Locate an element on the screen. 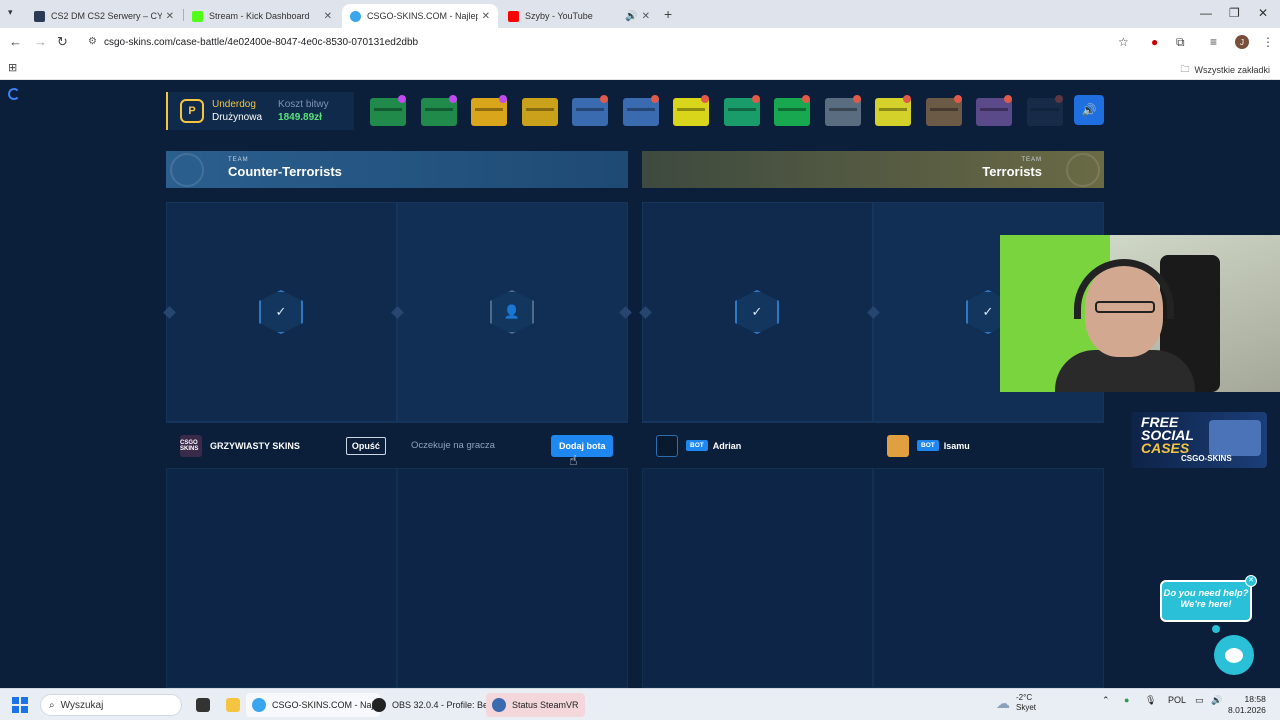 The height and width of the screenshot is (720, 1280). help-bubble: Do you need help? We're here! ✕ is located at coordinates (1208, 598).